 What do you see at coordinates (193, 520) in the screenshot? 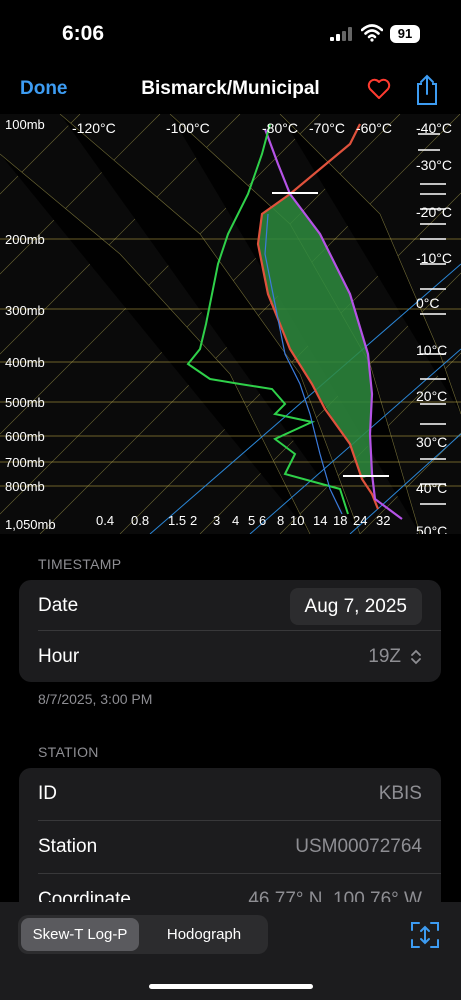
I see `mixing-ratio-label: 2` at bounding box center [193, 520].